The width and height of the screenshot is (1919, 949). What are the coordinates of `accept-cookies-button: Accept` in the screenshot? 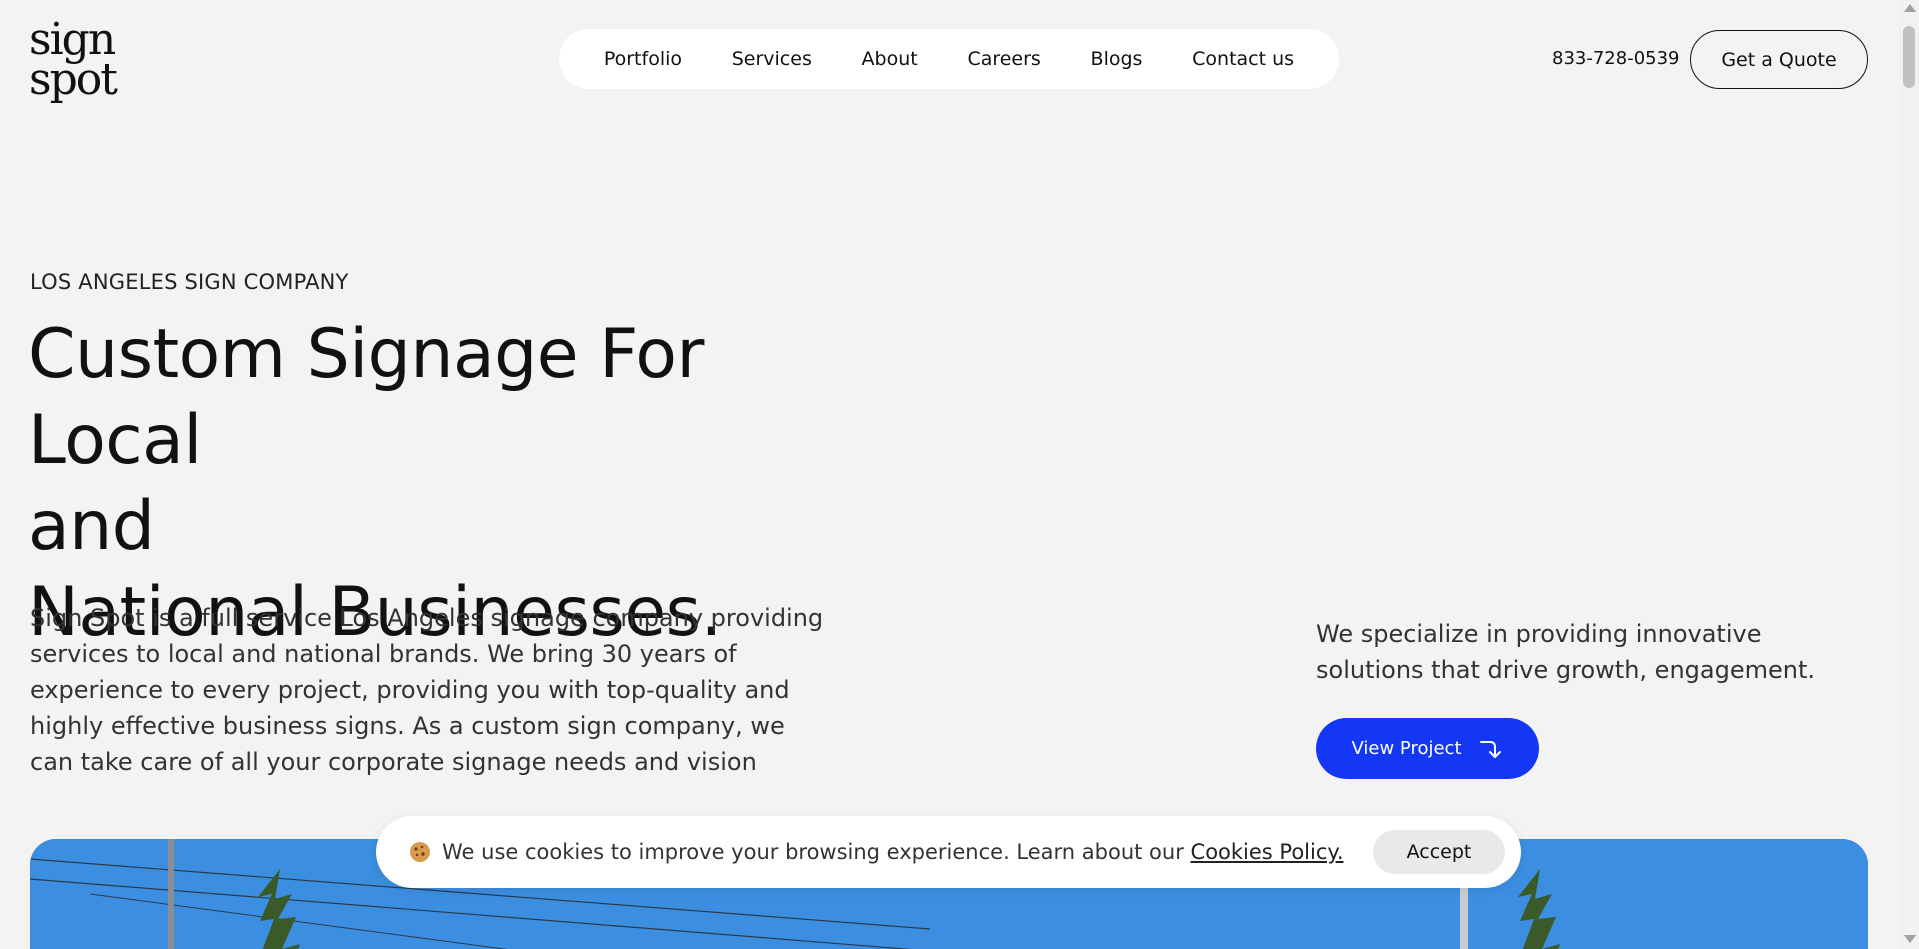 It's located at (1439, 852).